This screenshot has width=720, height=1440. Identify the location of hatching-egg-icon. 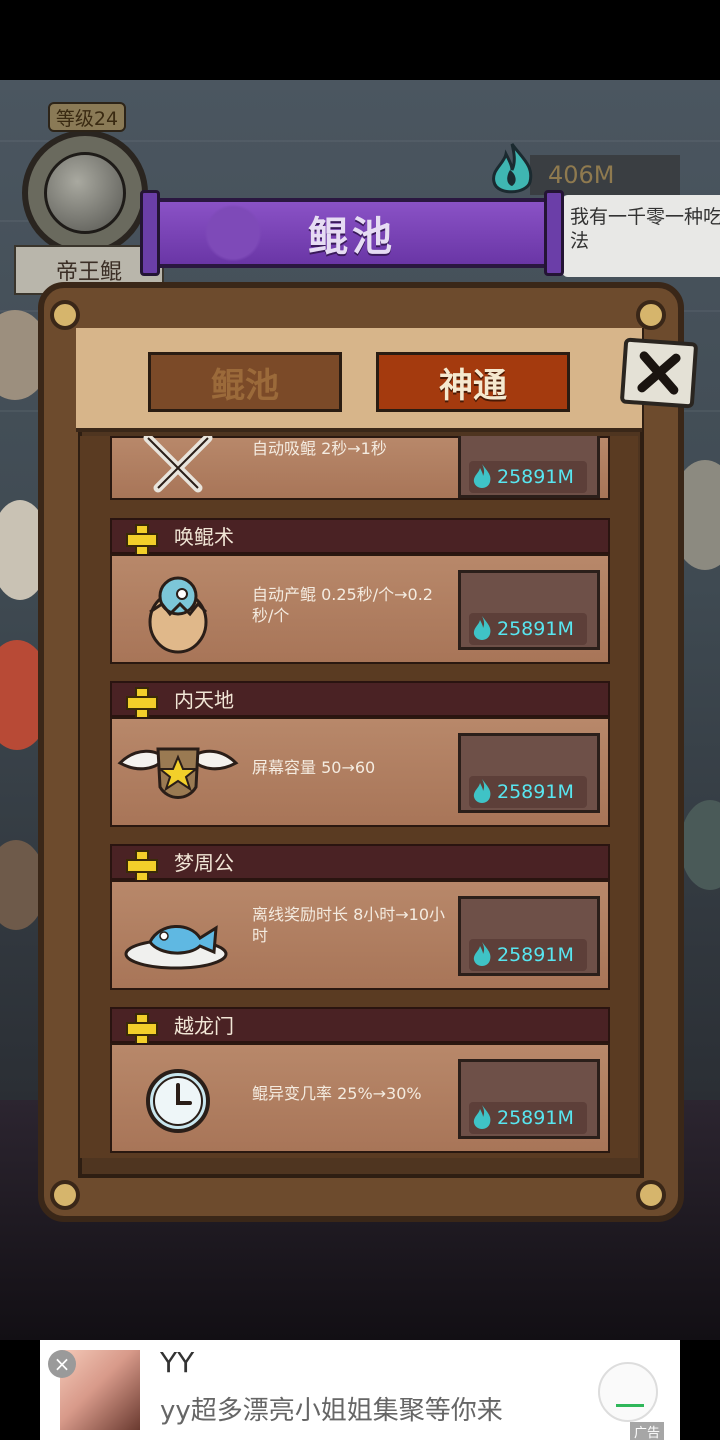
(178, 615).